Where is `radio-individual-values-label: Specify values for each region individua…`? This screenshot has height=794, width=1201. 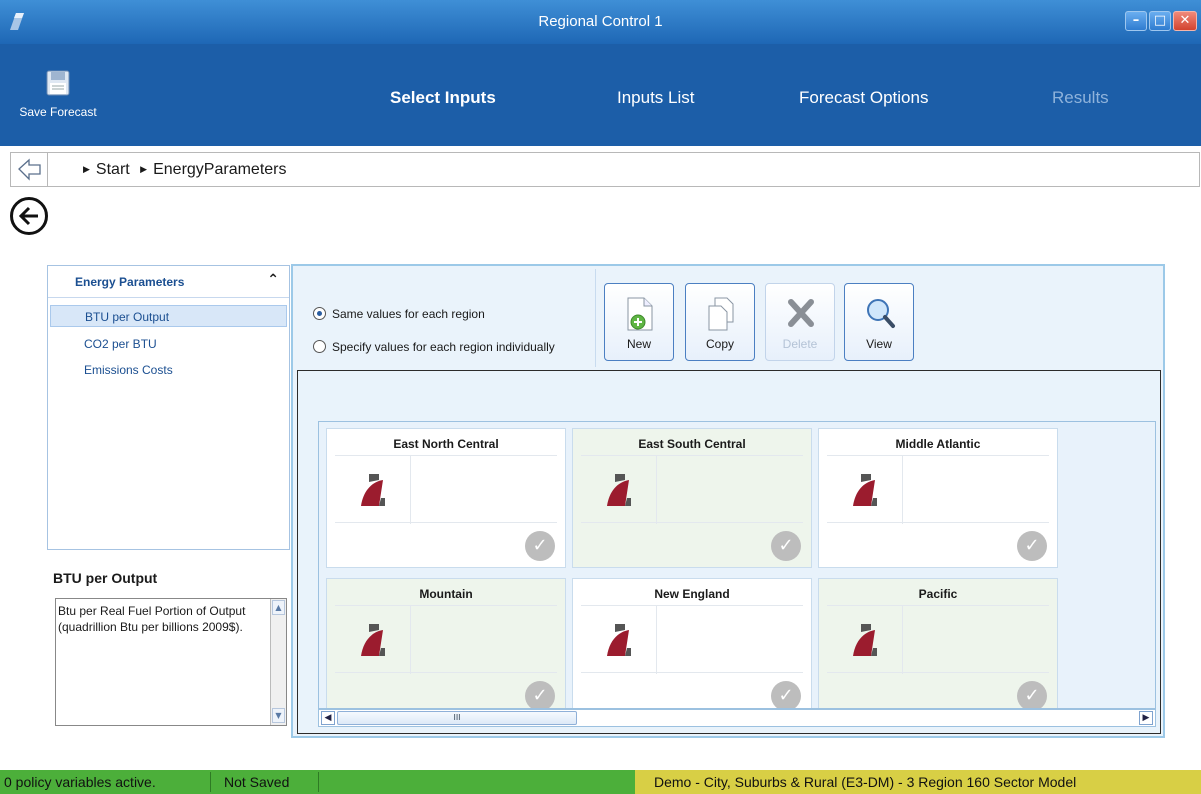
radio-individual-values-label: Specify values for each region individua… is located at coordinates (443, 347).